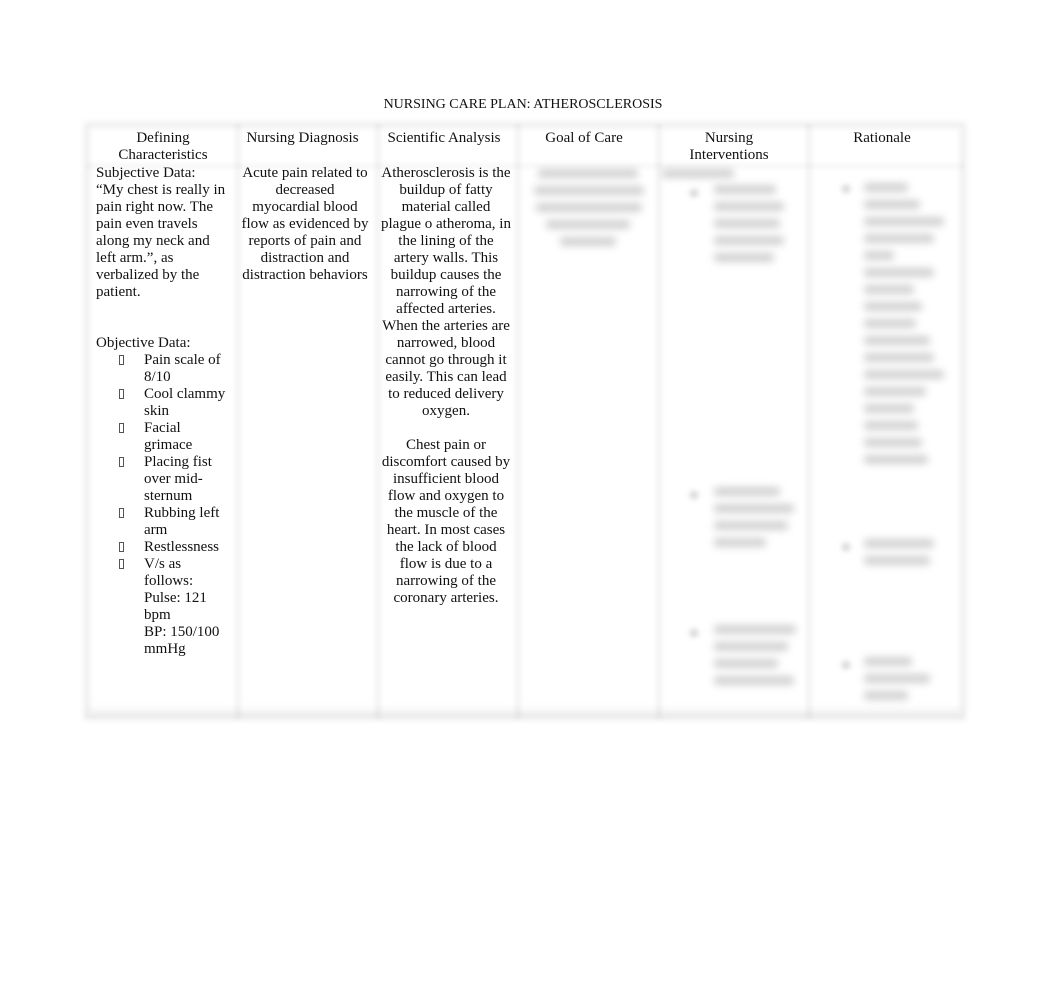 This screenshot has height=1006, width=1062. Describe the element at coordinates (444, 138) in the screenshot. I see `header-scientific-analysis: Scientific Analysis` at that location.